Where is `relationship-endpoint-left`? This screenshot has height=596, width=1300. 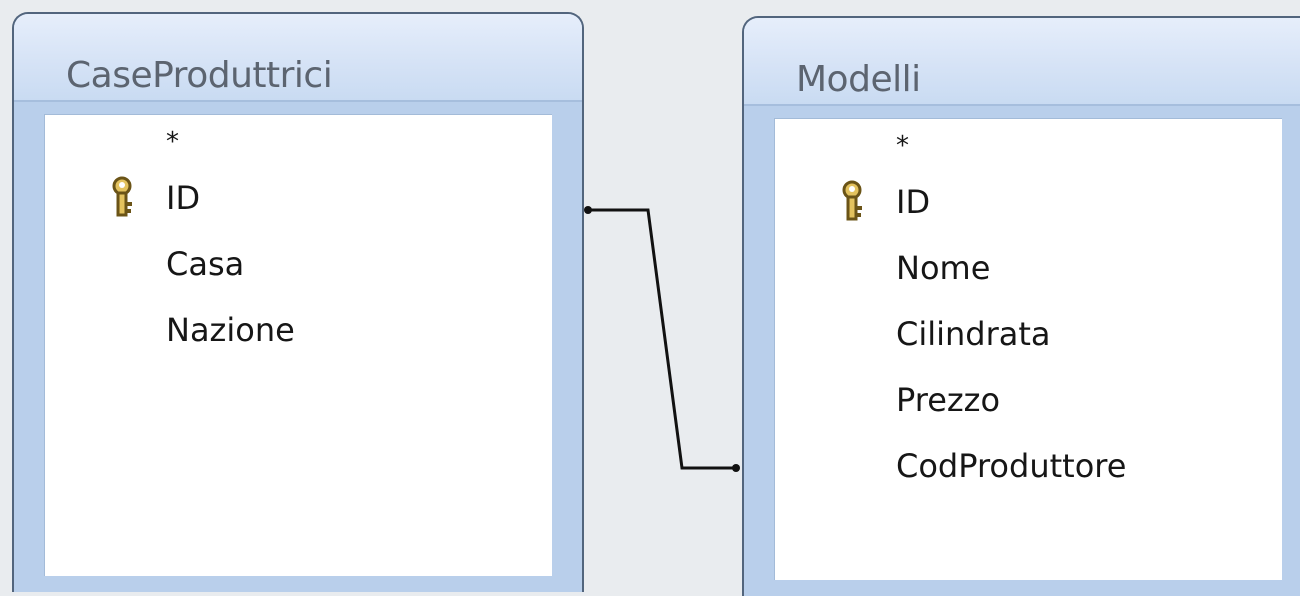
relationship-endpoint-left is located at coordinates (588, 210).